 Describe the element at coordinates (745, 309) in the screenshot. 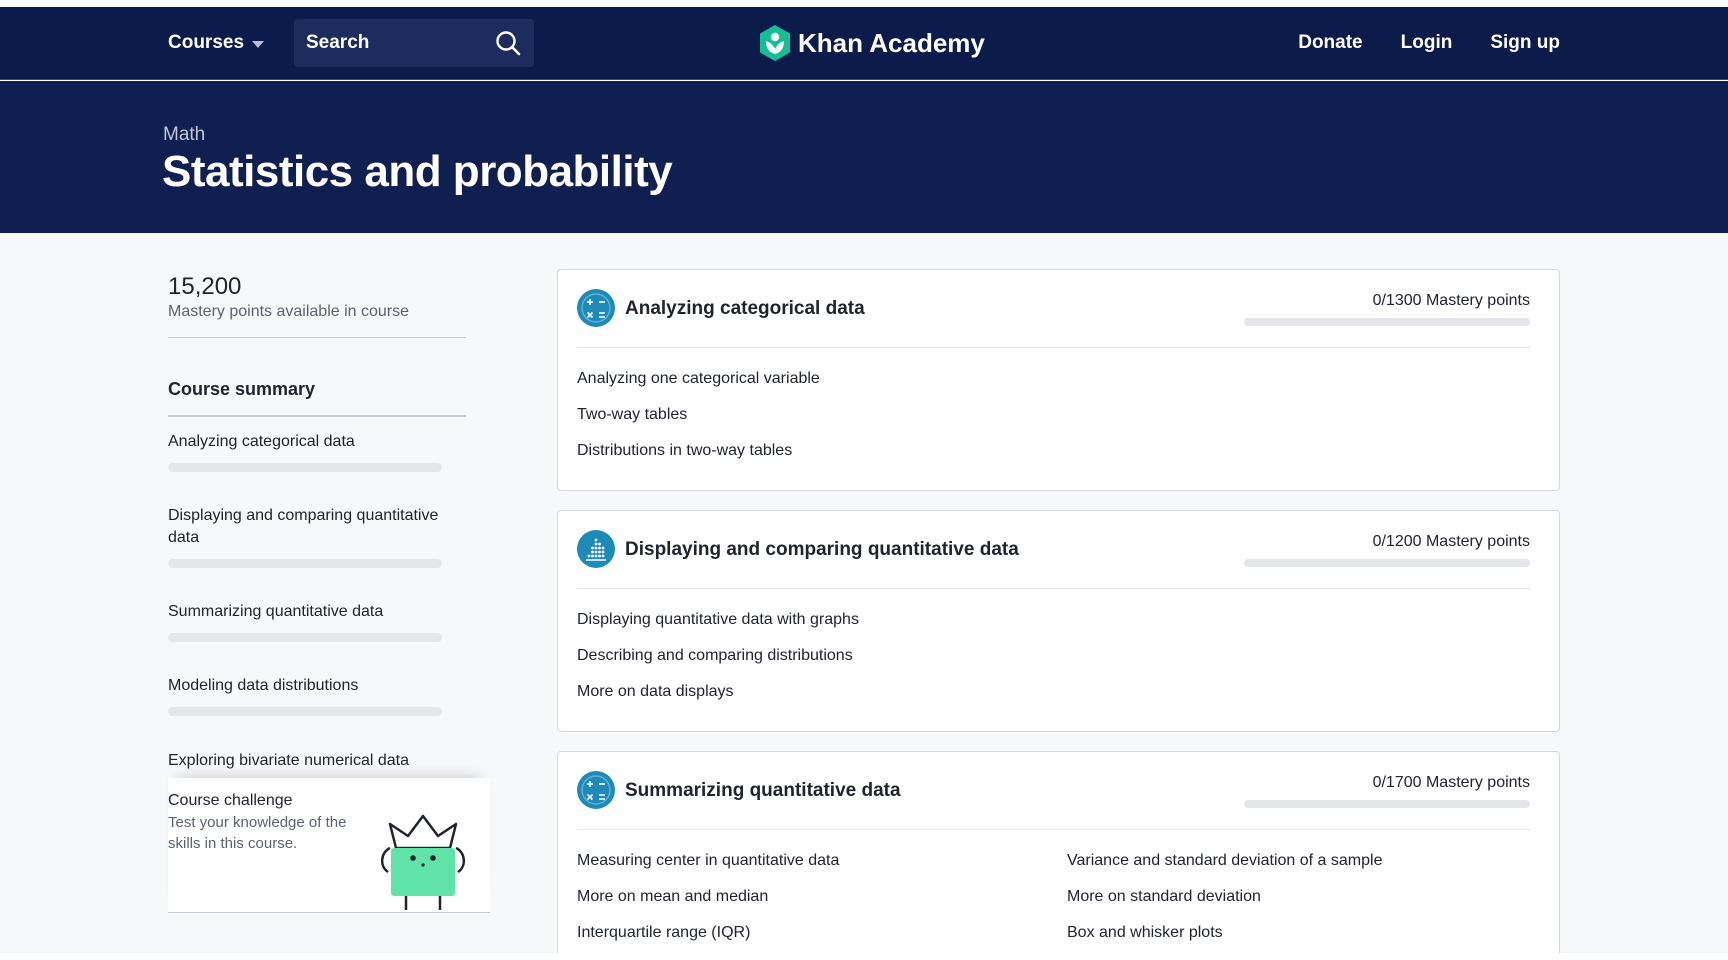

I see `unit-title: Analyzing categorical data` at that location.